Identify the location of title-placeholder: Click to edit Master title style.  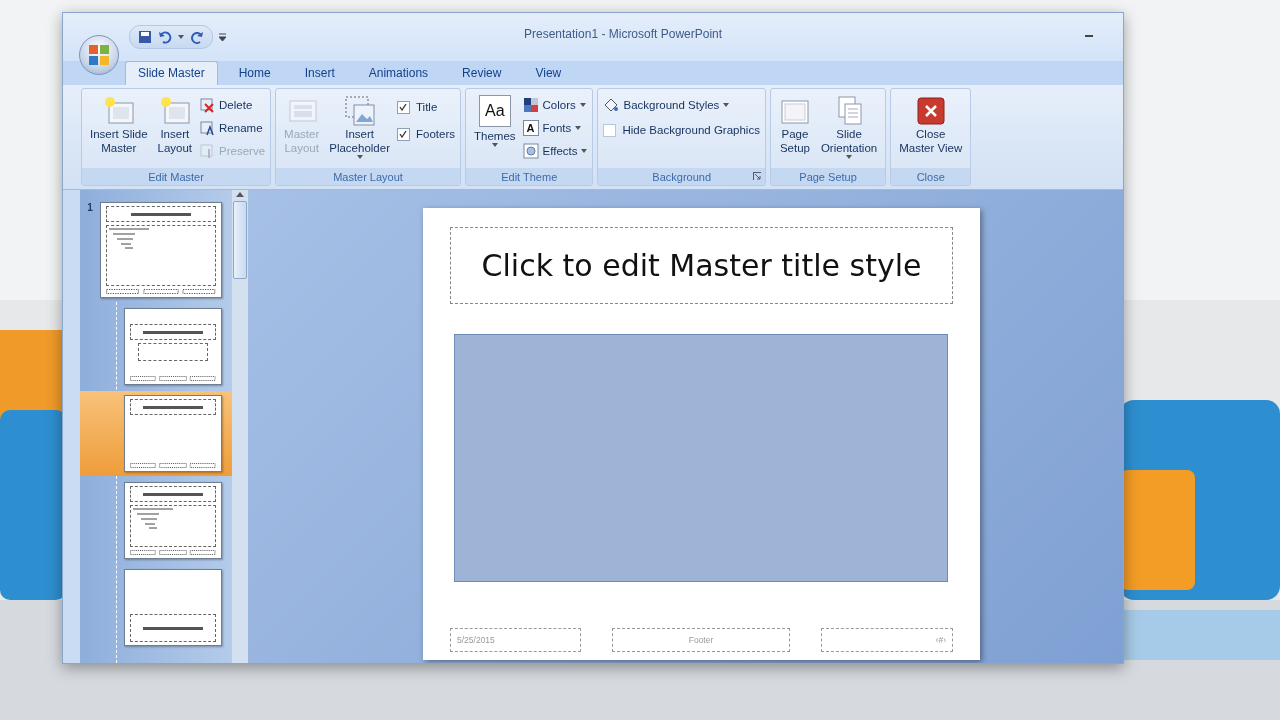
(701, 265).